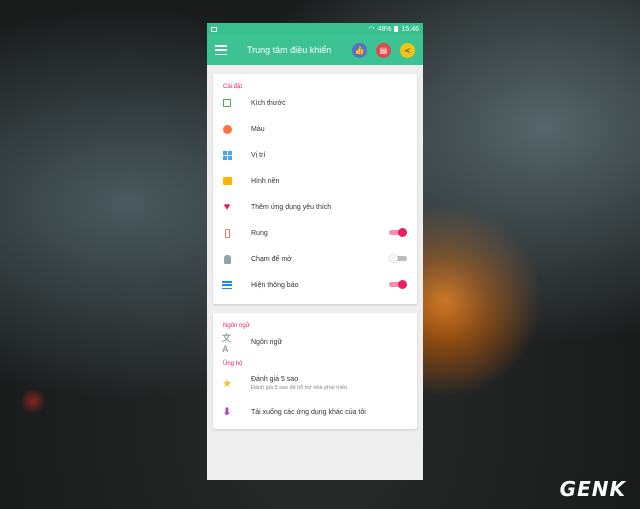 This screenshot has height=509, width=640. What do you see at coordinates (227, 285) in the screenshot?
I see `list-icon` at bounding box center [227, 285].